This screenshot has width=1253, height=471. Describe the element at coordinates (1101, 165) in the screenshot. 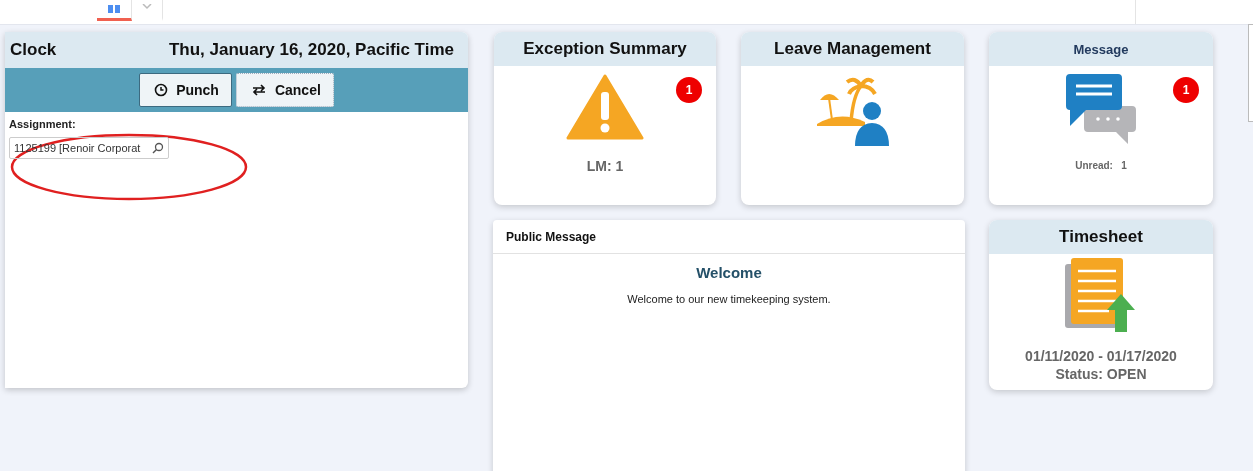

I see `unread-count: Unread: 1` at that location.